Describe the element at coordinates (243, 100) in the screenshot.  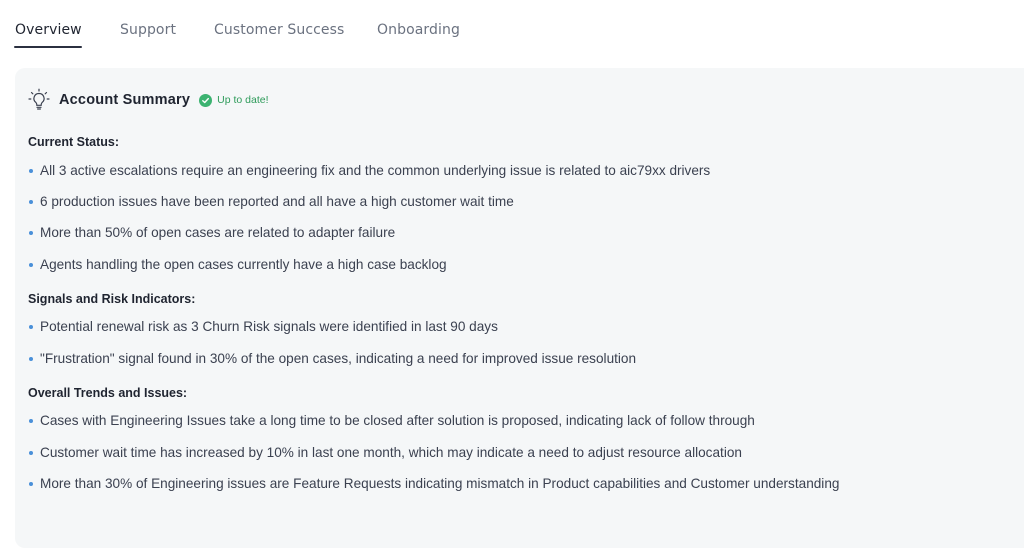
I see `status-badge: Up to date!` at that location.